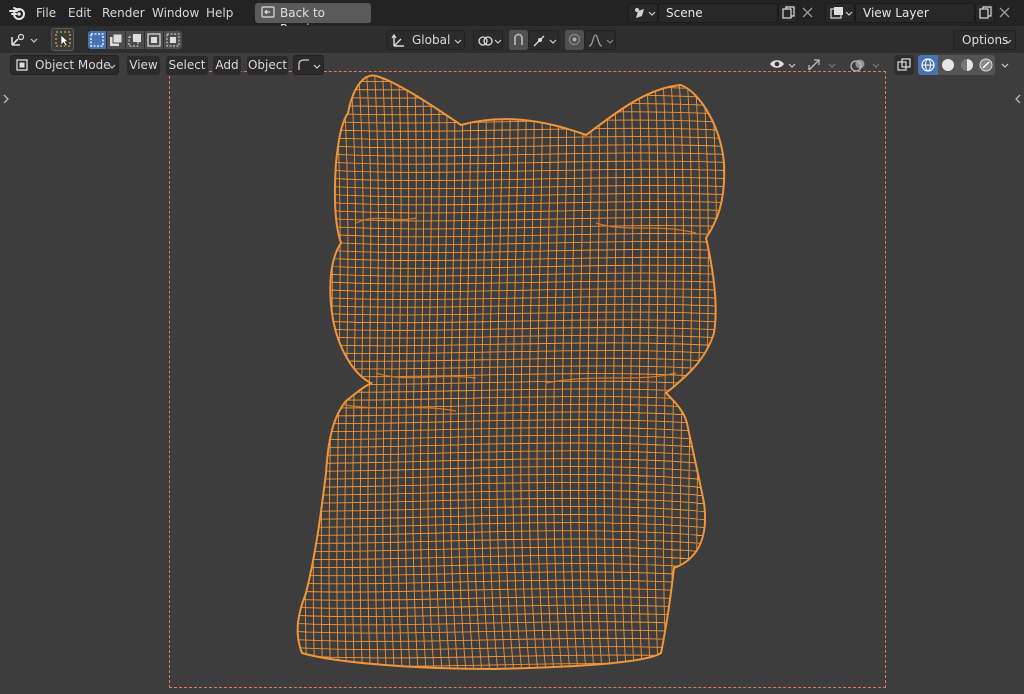 The image size is (1024, 694). What do you see at coordinates (832, 65) in the screenshot?
I see `gizmo-caret-icon` at bounding box center [832, 65].